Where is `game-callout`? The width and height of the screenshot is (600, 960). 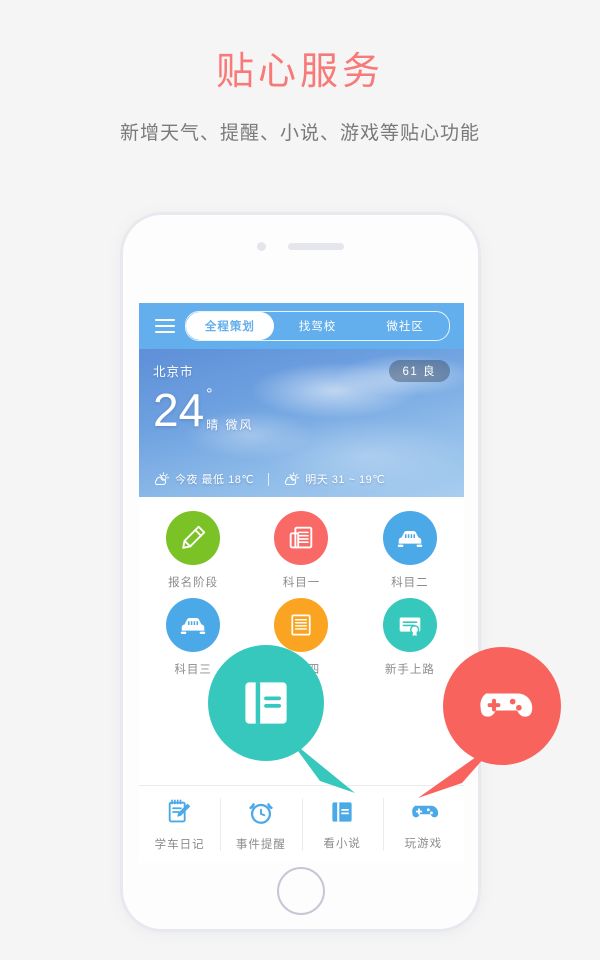 game-callout is located at coordinates (502, 706).